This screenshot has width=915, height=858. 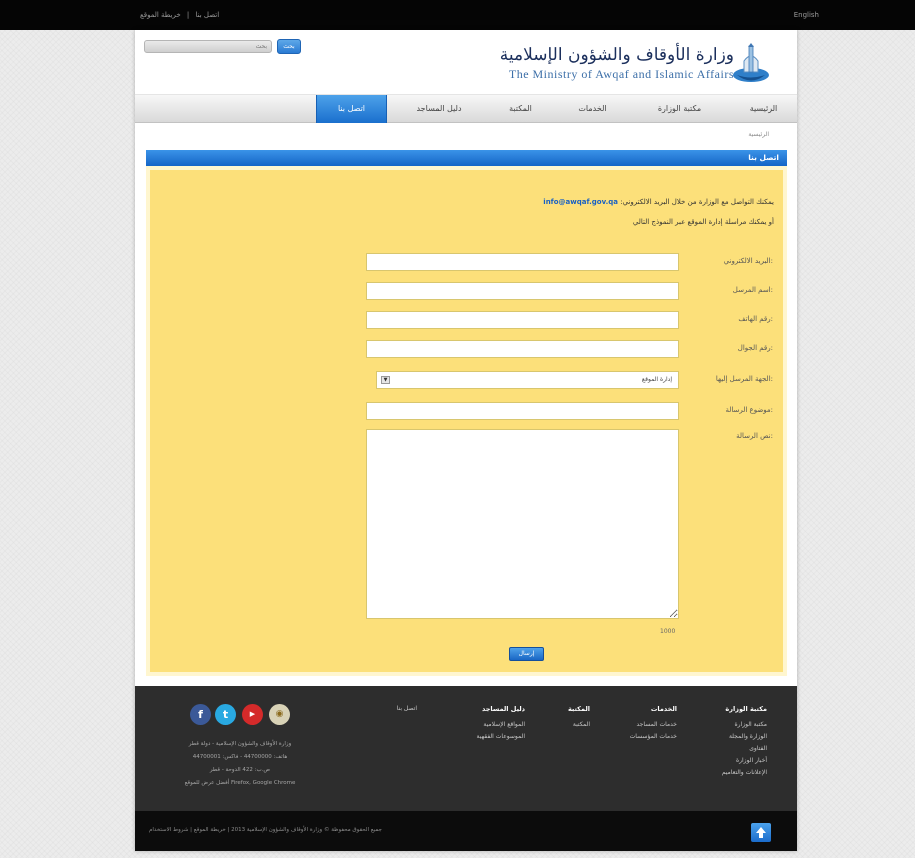 I want to click on footer-column-heading: الخدمات, so click(x=653, y=709).